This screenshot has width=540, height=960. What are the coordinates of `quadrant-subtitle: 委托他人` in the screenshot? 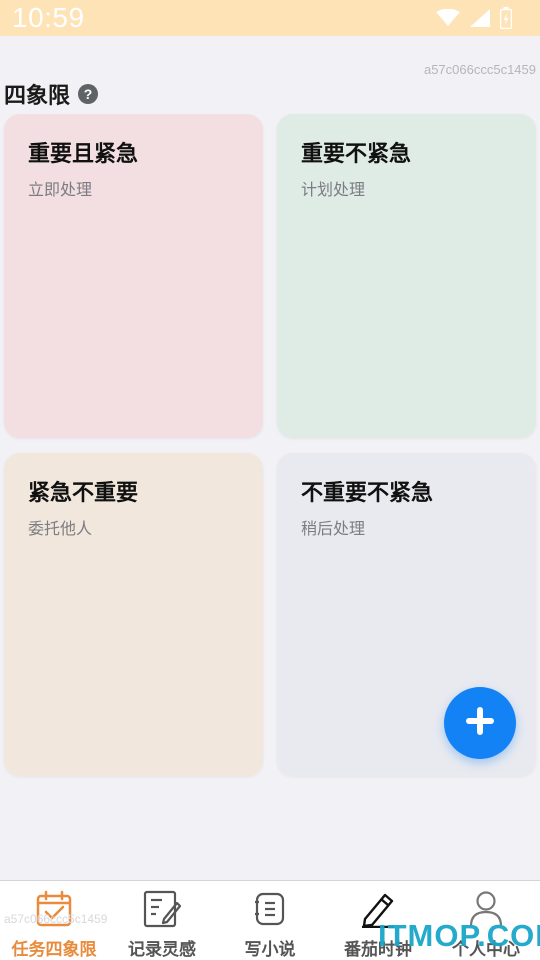 It's located at (60, 528).